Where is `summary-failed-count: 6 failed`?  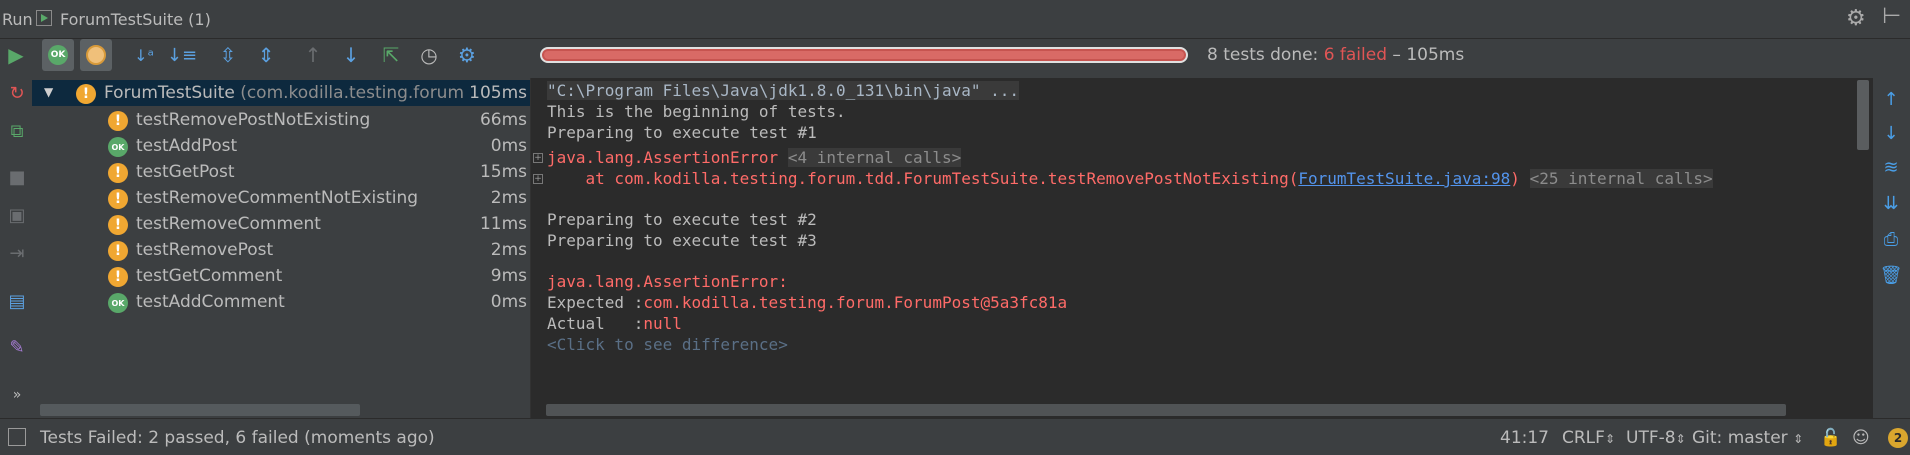 summary-failed-count: 6 failed is located at coordinates (1355, 55).